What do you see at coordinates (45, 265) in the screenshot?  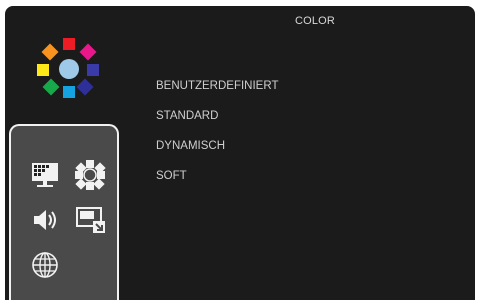 I see `language-icon` at bounding box center [45, 265].